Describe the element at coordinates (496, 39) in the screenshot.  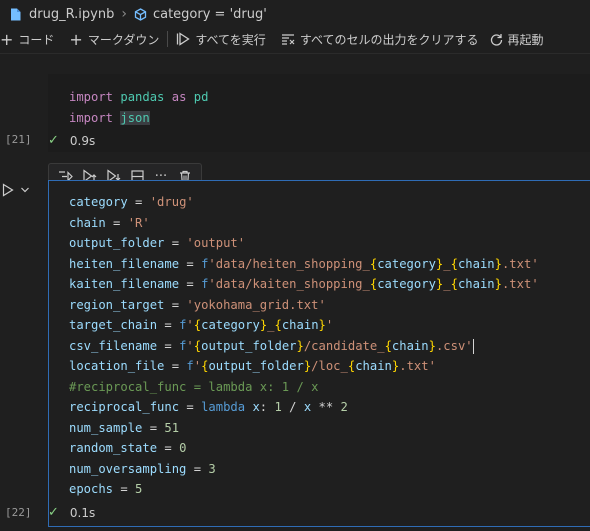
I see `restart-icon` at that location.